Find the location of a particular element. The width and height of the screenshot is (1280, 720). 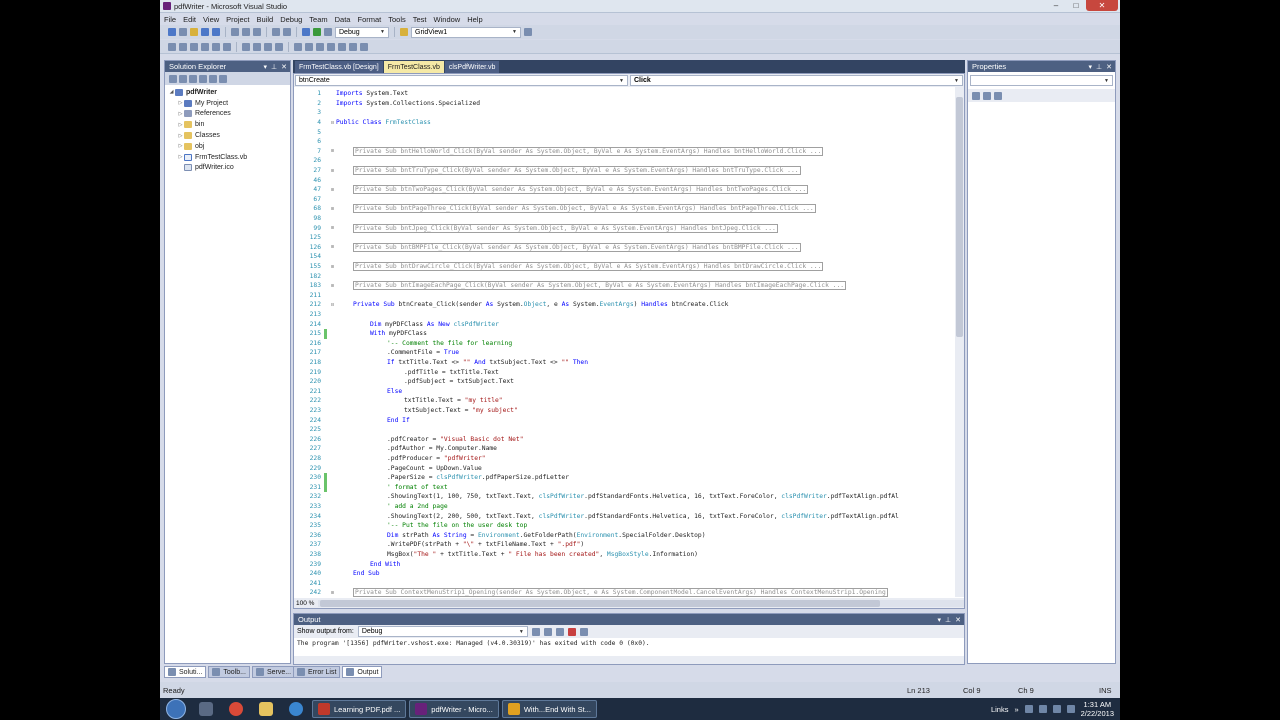

send-to-back-icon is located at coordinates (353, 46).